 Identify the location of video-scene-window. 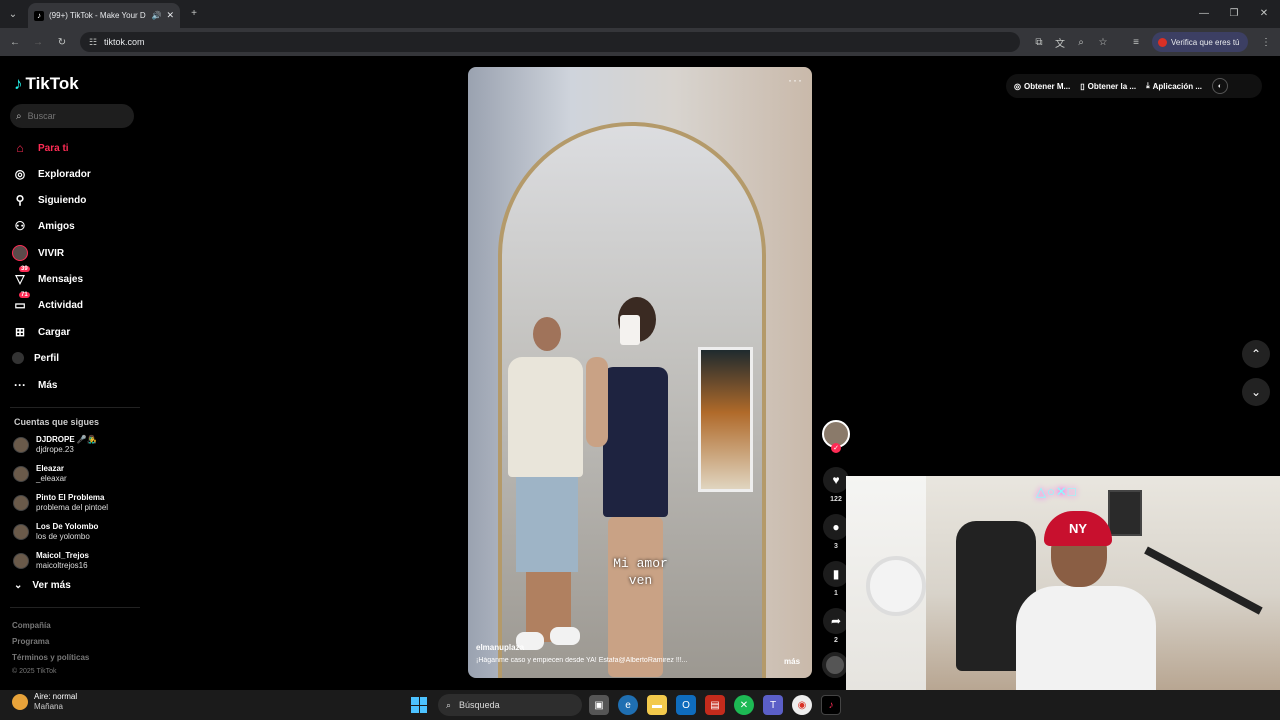
(725, 419).